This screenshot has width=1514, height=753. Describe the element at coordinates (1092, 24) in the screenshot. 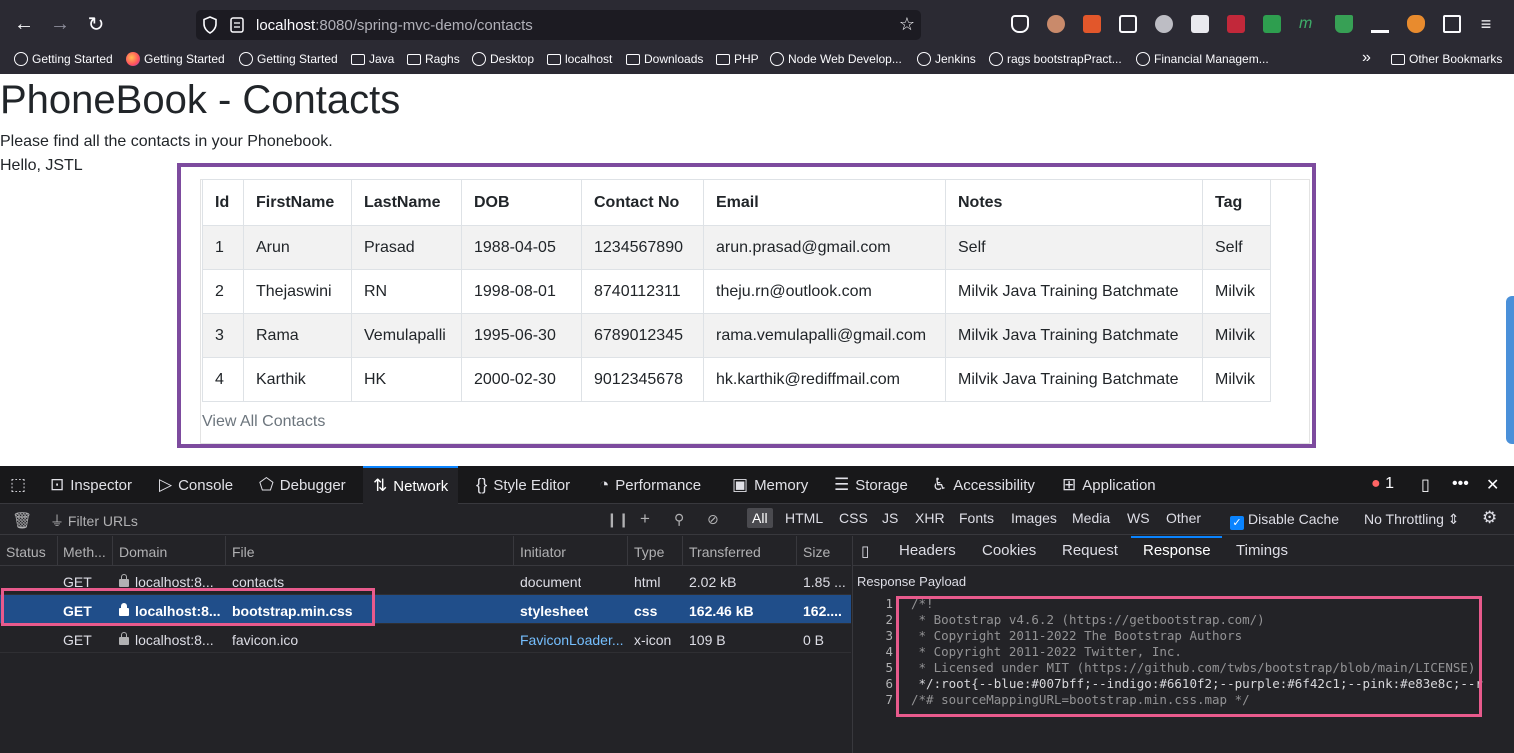

I see `extension-orange-icon` at that location.